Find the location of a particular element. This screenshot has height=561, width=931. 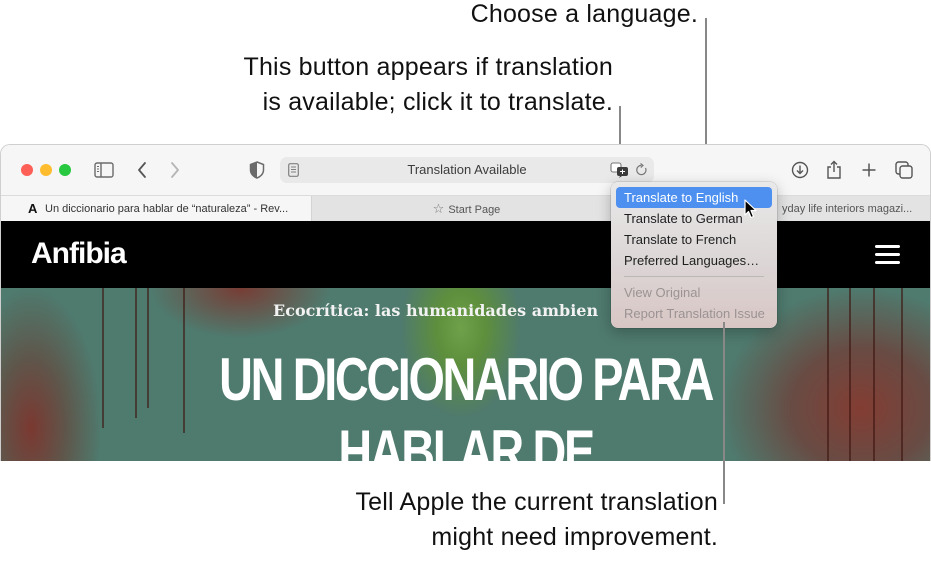

translate-icon is located at coordinates (619, 170).